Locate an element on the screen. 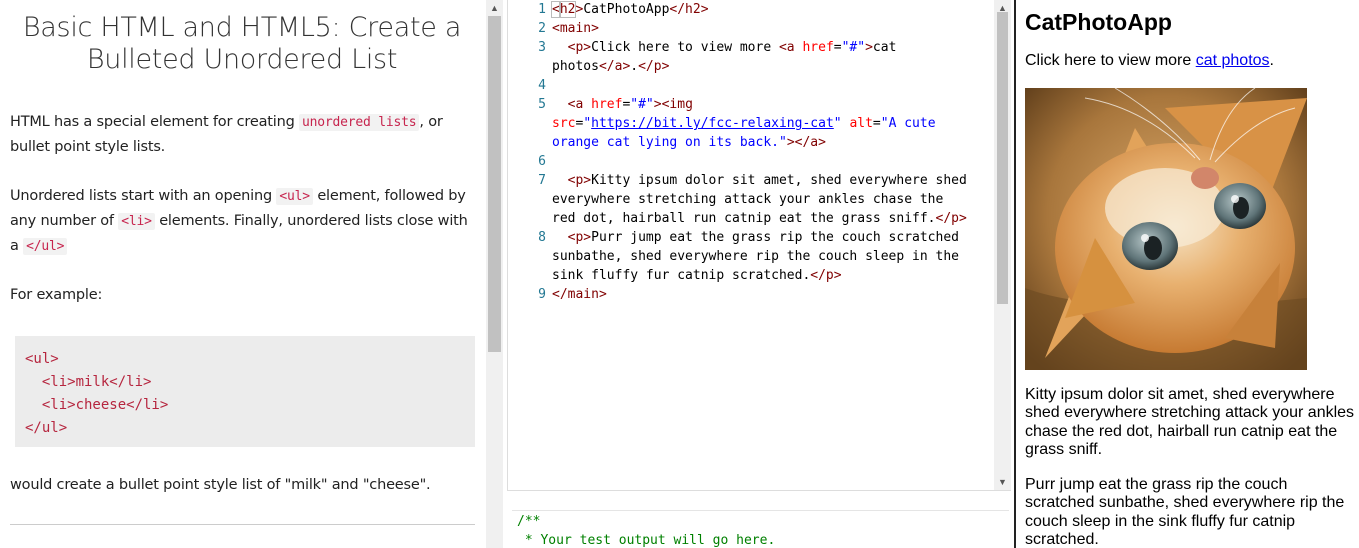 This screenshot has height=548, width=1359. code-text: <h2>CatPhotoApp</h2> is located at coordinates (771, 9).